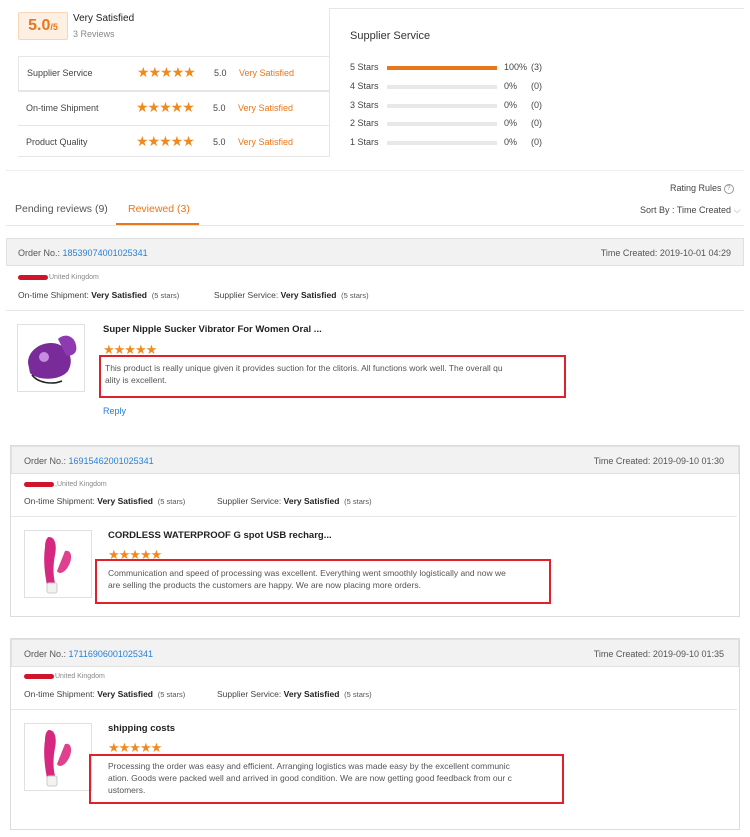 This screenshot has width=750, height=837. I want to click on chevron-down-icon: ⌵, so click(737, 210).